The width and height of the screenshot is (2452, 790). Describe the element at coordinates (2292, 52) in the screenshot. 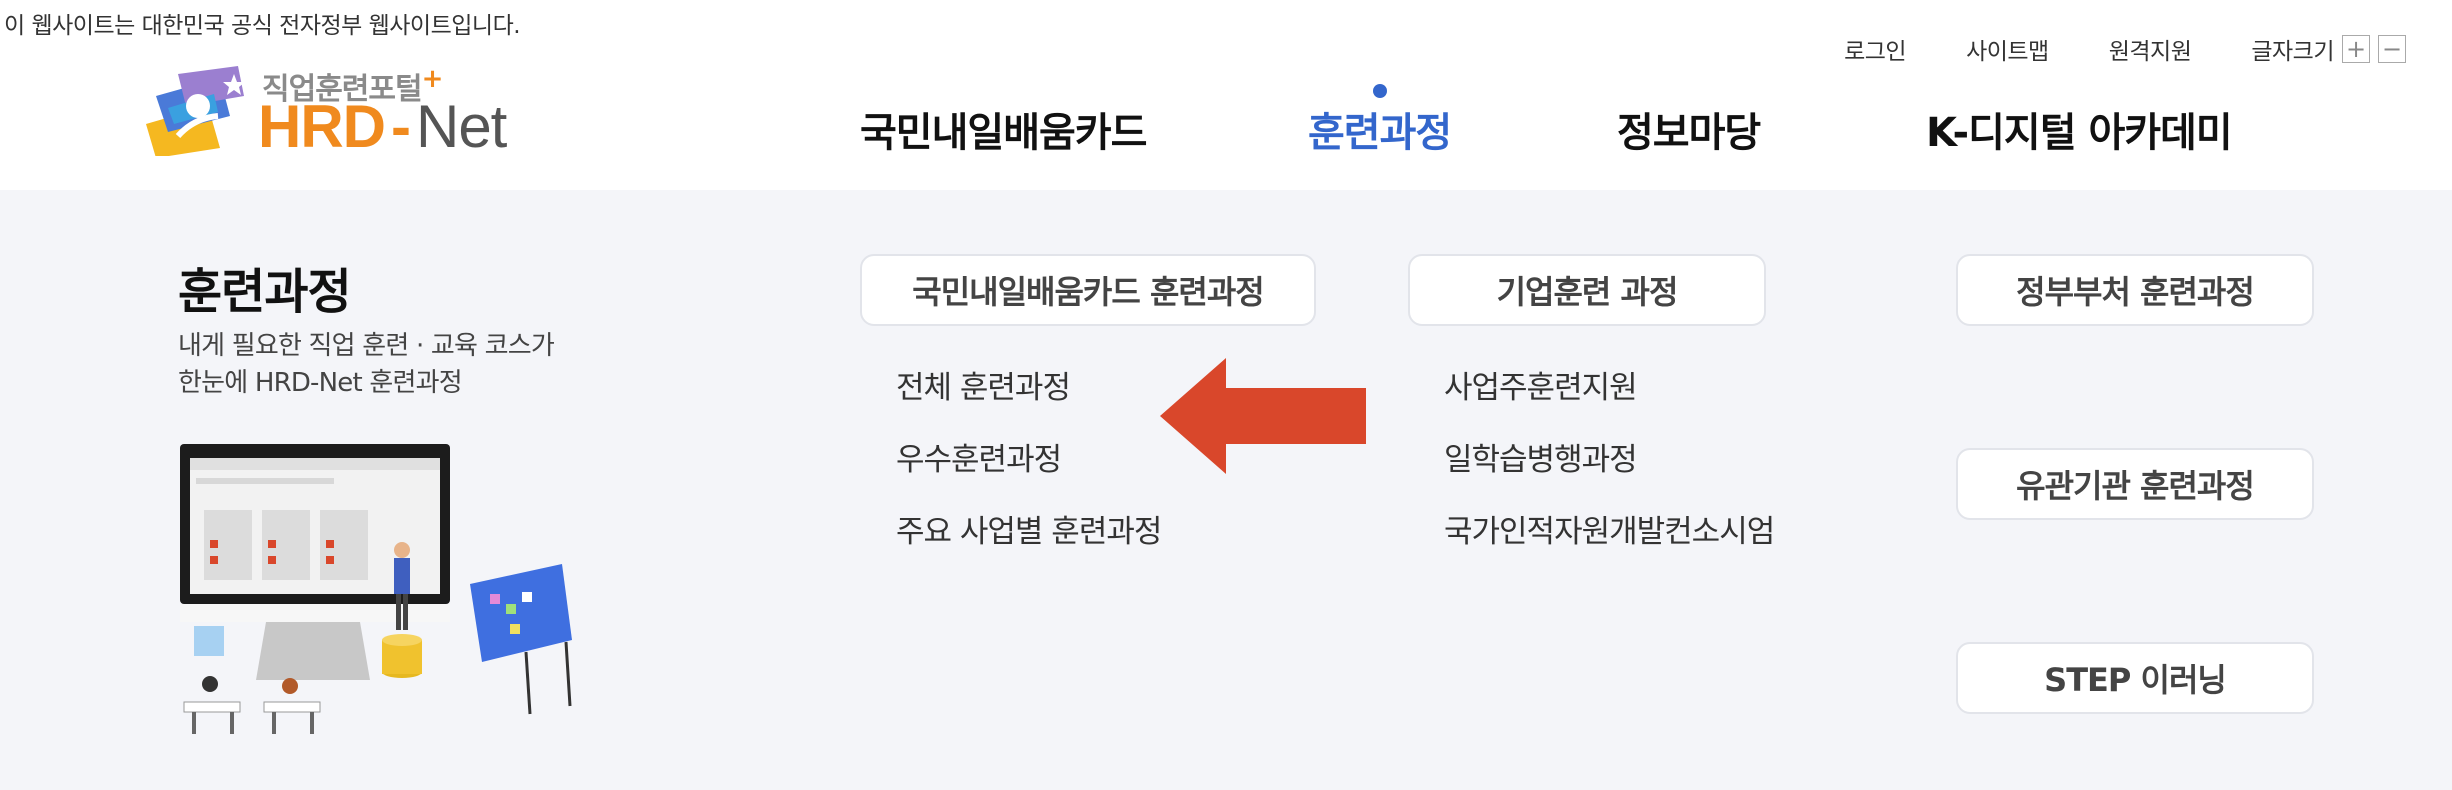

I see `font-size-label: 글자크기` at that location.